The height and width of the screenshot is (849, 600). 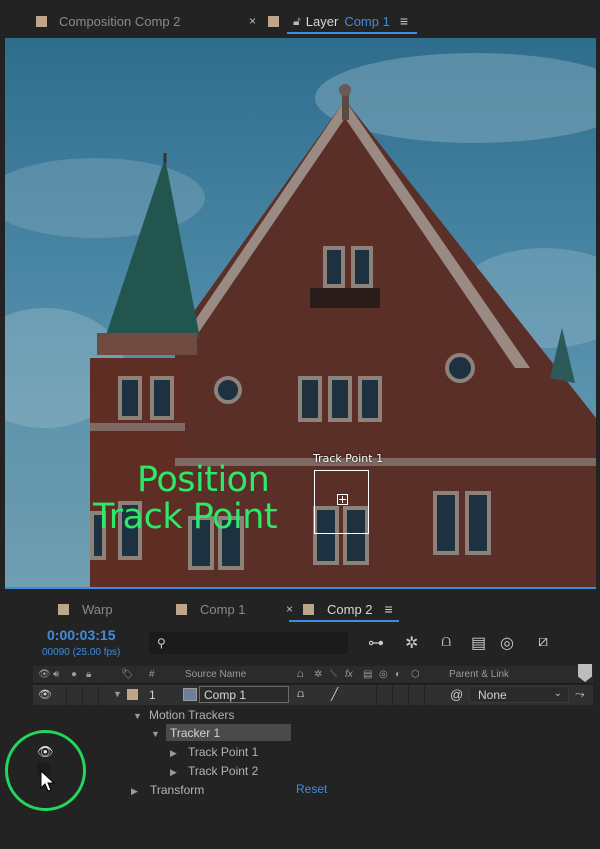 I want to click on track-point-label: Track Point 1, so click(x=348, y=458).